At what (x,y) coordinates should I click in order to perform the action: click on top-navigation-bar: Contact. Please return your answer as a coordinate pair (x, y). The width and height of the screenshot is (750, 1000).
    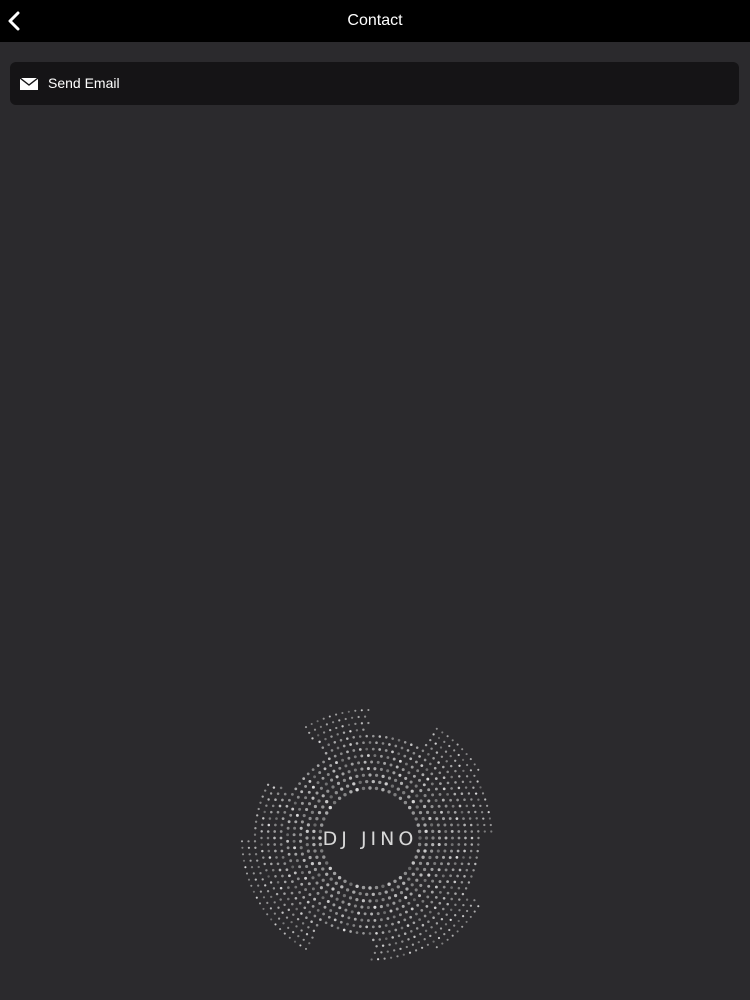
    Looking at the image, I should click on (375, 21).